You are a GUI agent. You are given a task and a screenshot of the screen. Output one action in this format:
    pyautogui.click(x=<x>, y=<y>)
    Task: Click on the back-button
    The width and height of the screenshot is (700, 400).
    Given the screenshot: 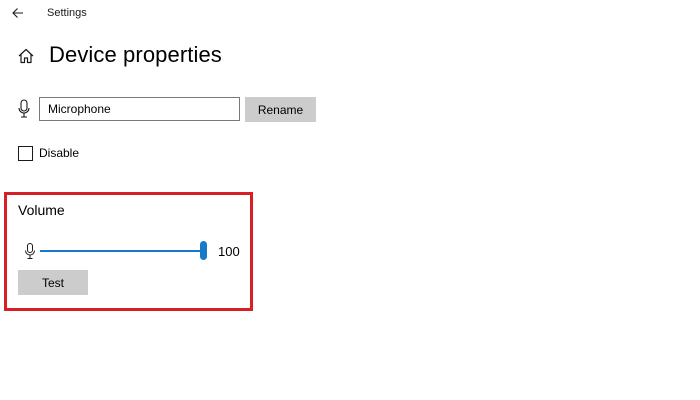 What is the action you would take?
    pyautogui.click(x=18, y=13)
    